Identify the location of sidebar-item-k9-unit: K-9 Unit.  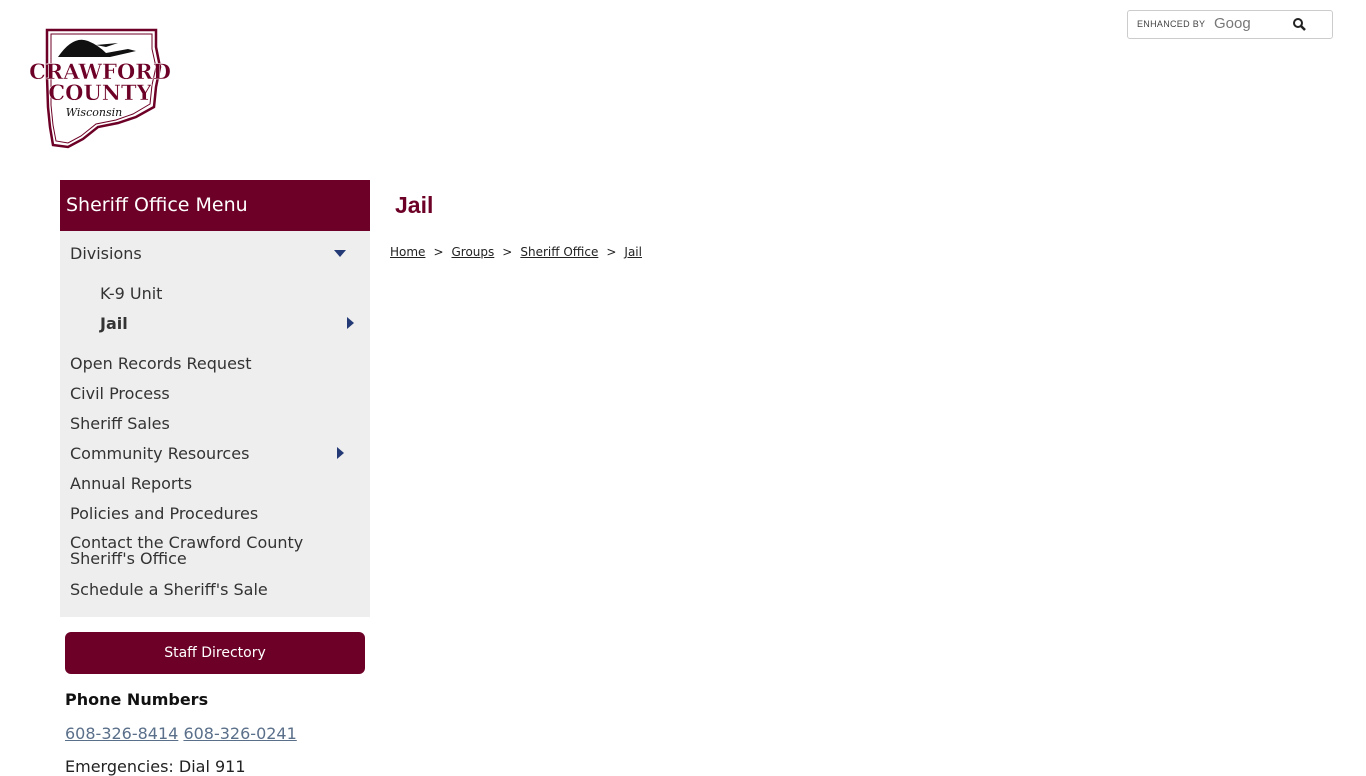
(131, 293).